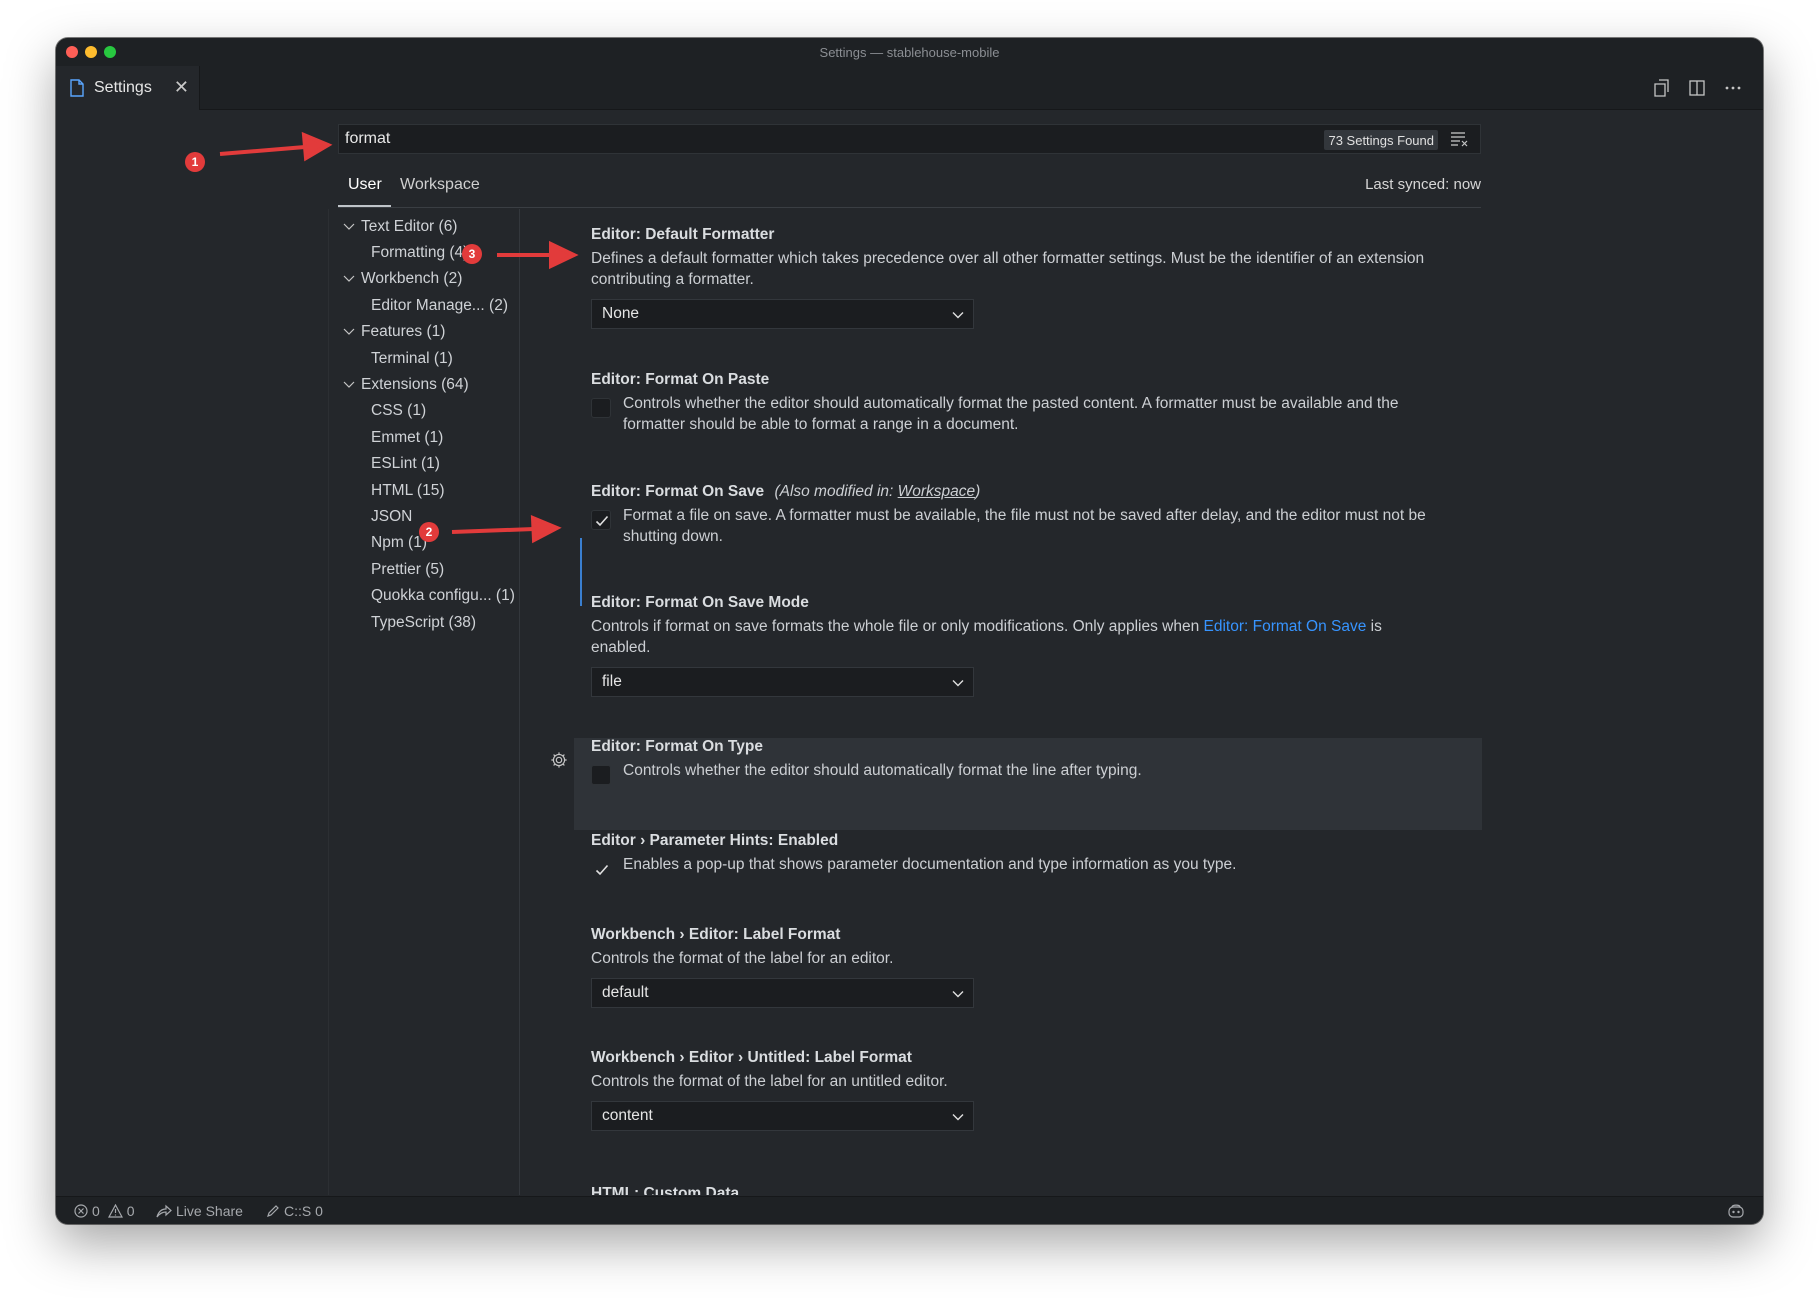 The height and width of the screenshot is (1298, 1819). Describe the element at coordinates (364, 206) in the screenshot. I see `active-tab-indicator` at that location.